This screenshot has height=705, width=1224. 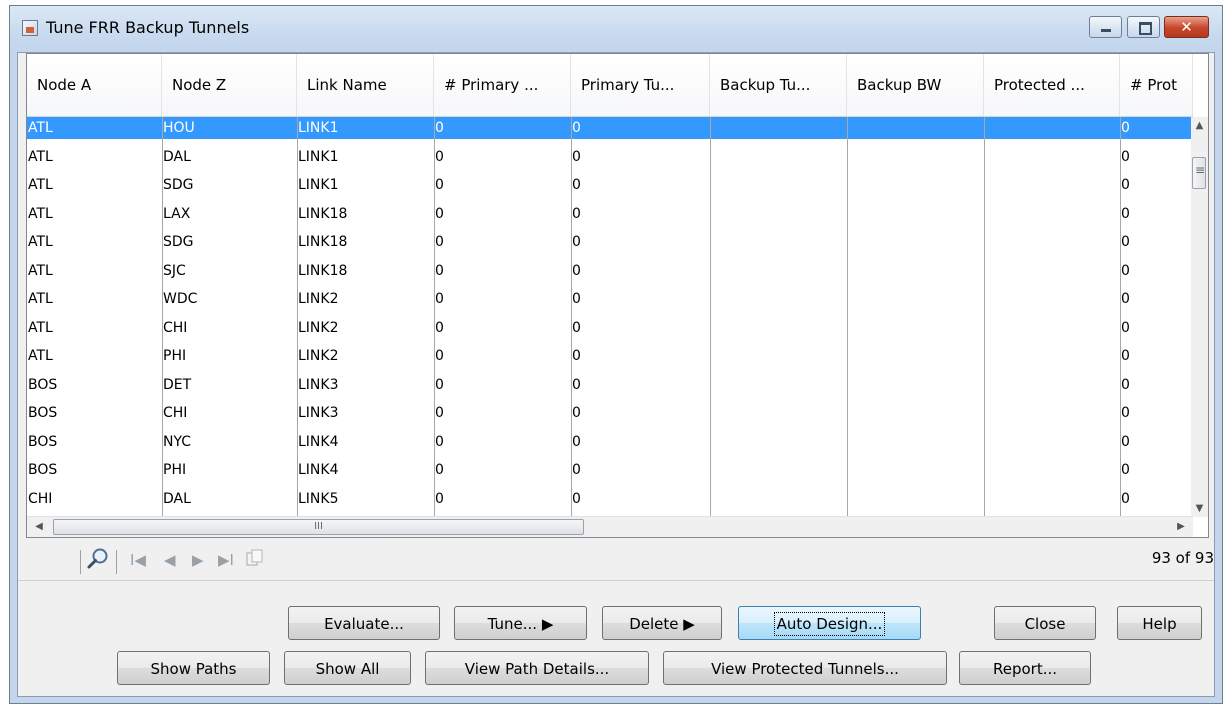 I want to click on cell-link-name: LINK2, so click(x=318, y=356).